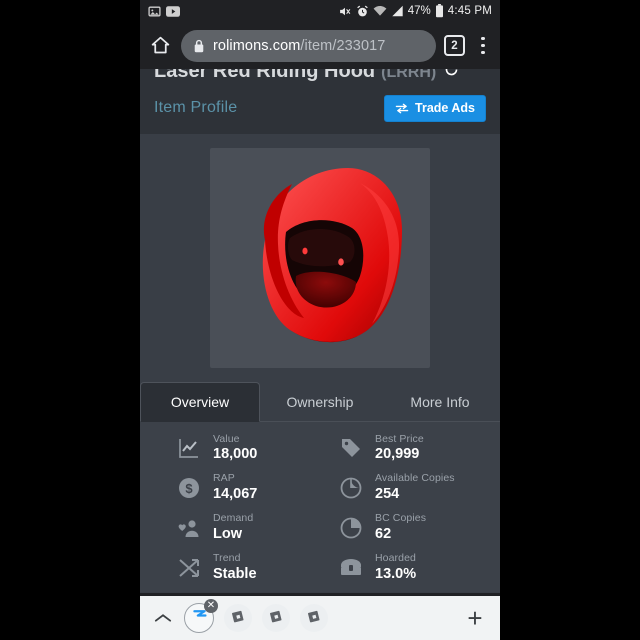 The height and width of the screenshot is (640, 640). Describe the element at coordinates (380, 11) in the screenshot. I see `wifi-icon` at that location.